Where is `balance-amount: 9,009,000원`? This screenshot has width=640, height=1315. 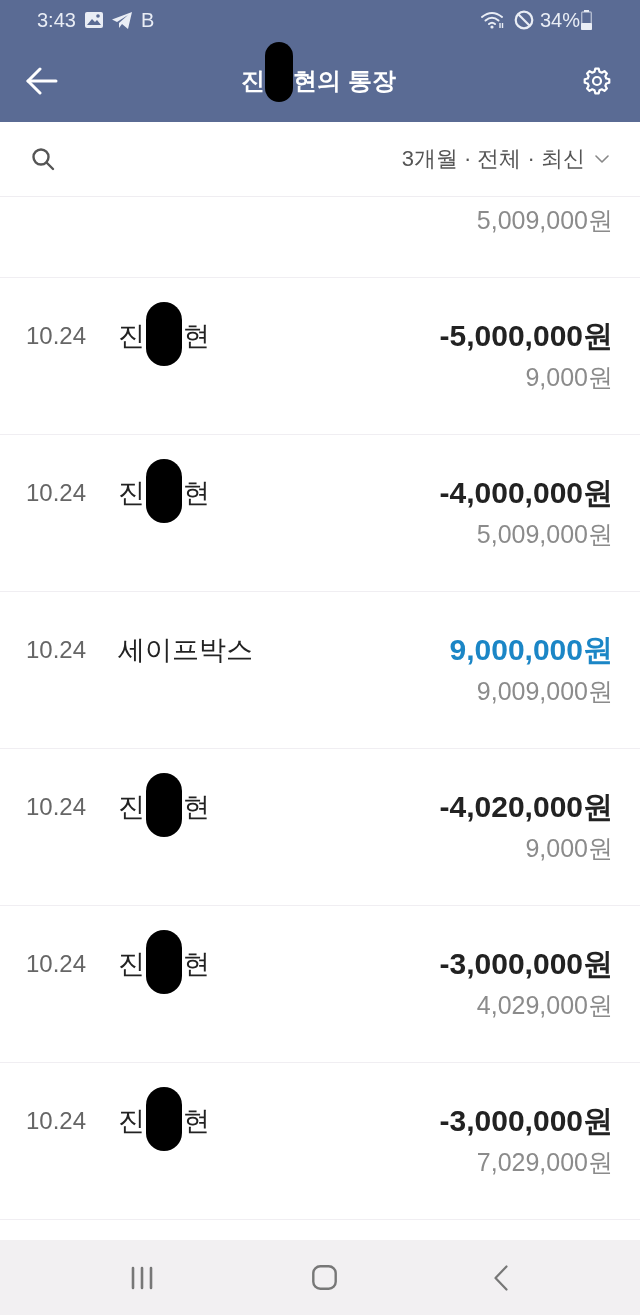
balance-amount: 9,009,000원 is located at coordinates (544, 691).